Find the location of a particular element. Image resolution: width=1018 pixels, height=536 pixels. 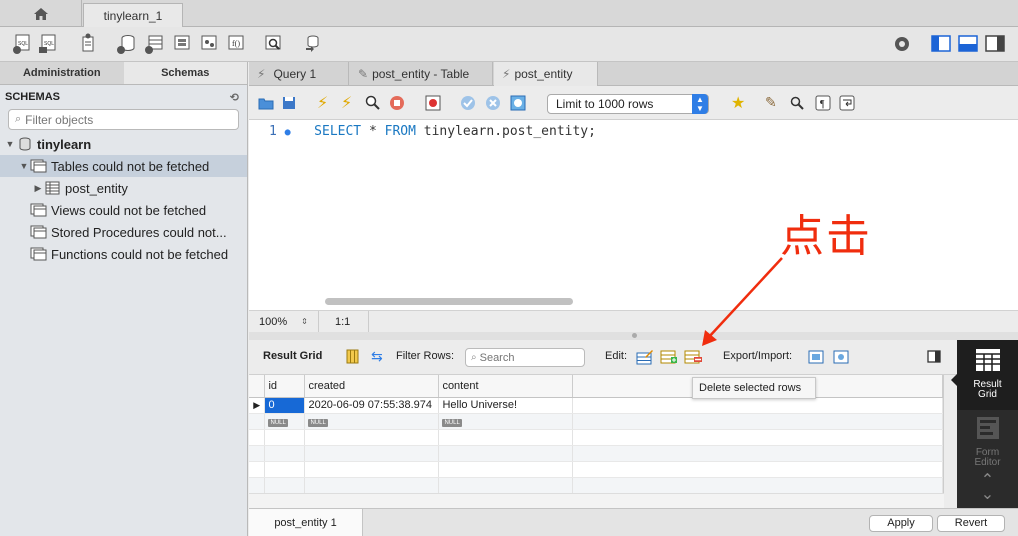

limit-rows-select: Limit to 1000 rows ▲ ▼ is located at coordinates (628, 104).